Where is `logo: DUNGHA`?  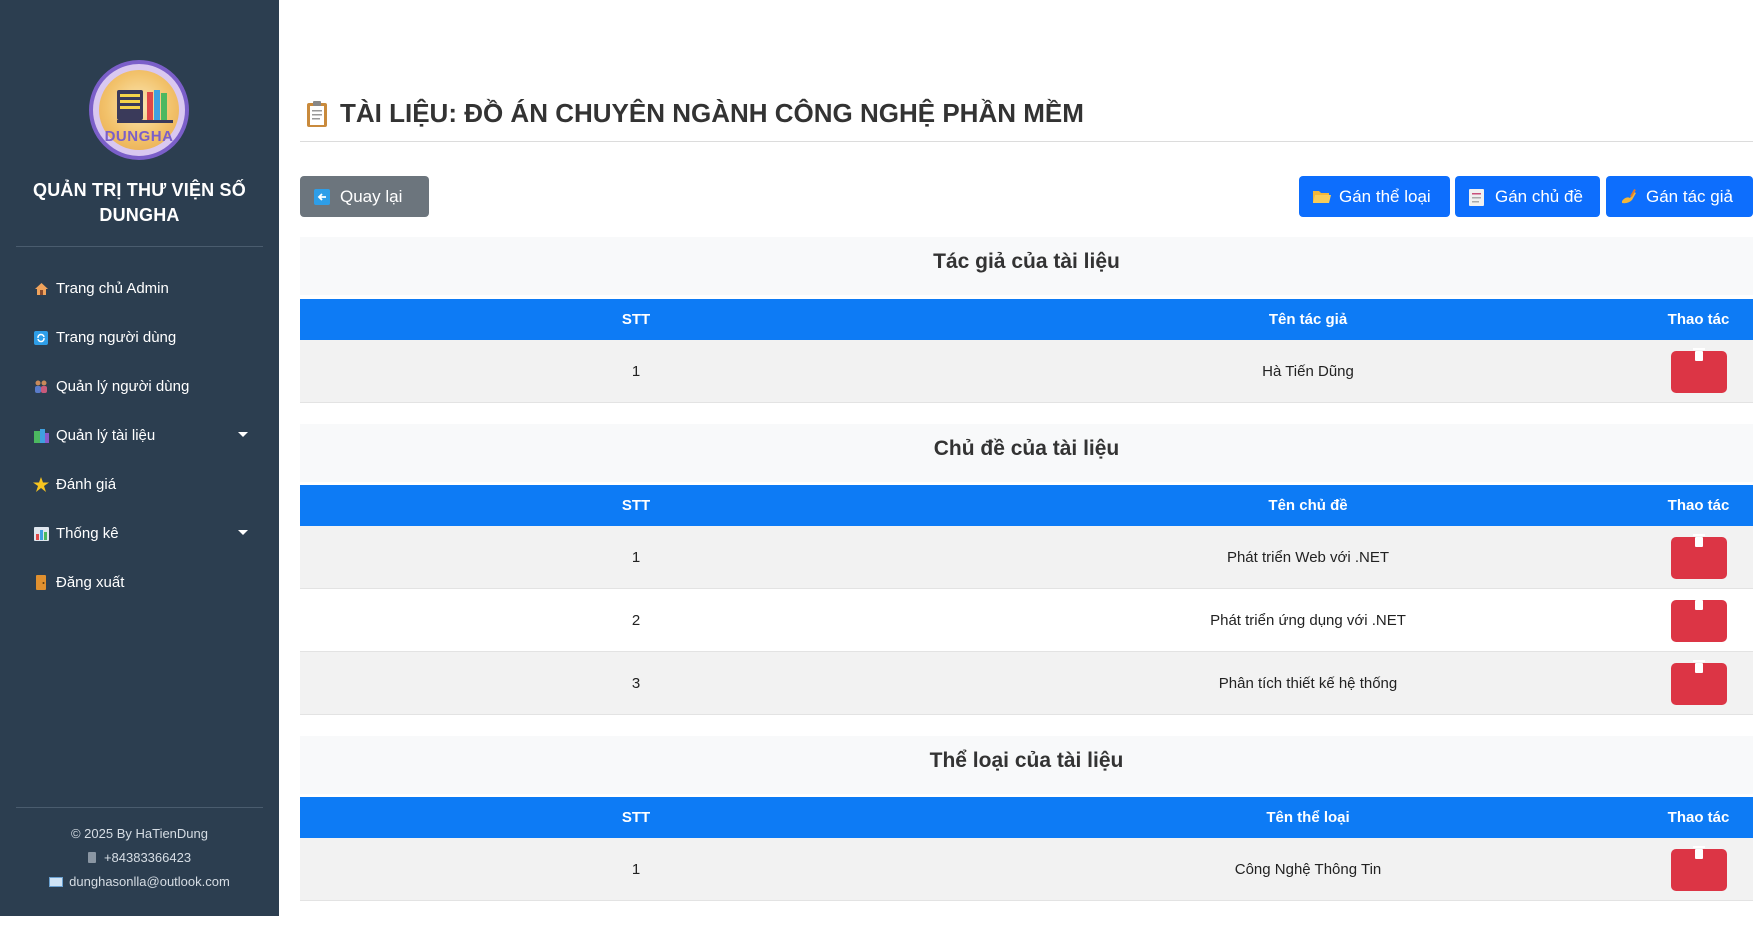 logo: DUNGHA is located at coordinates (139, 110).